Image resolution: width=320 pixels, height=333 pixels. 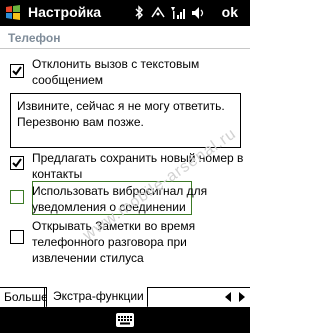 What do you see at coordinates (178, 13) in the screenshot?
I see `signal-icon` at bounding box center [178, 13].